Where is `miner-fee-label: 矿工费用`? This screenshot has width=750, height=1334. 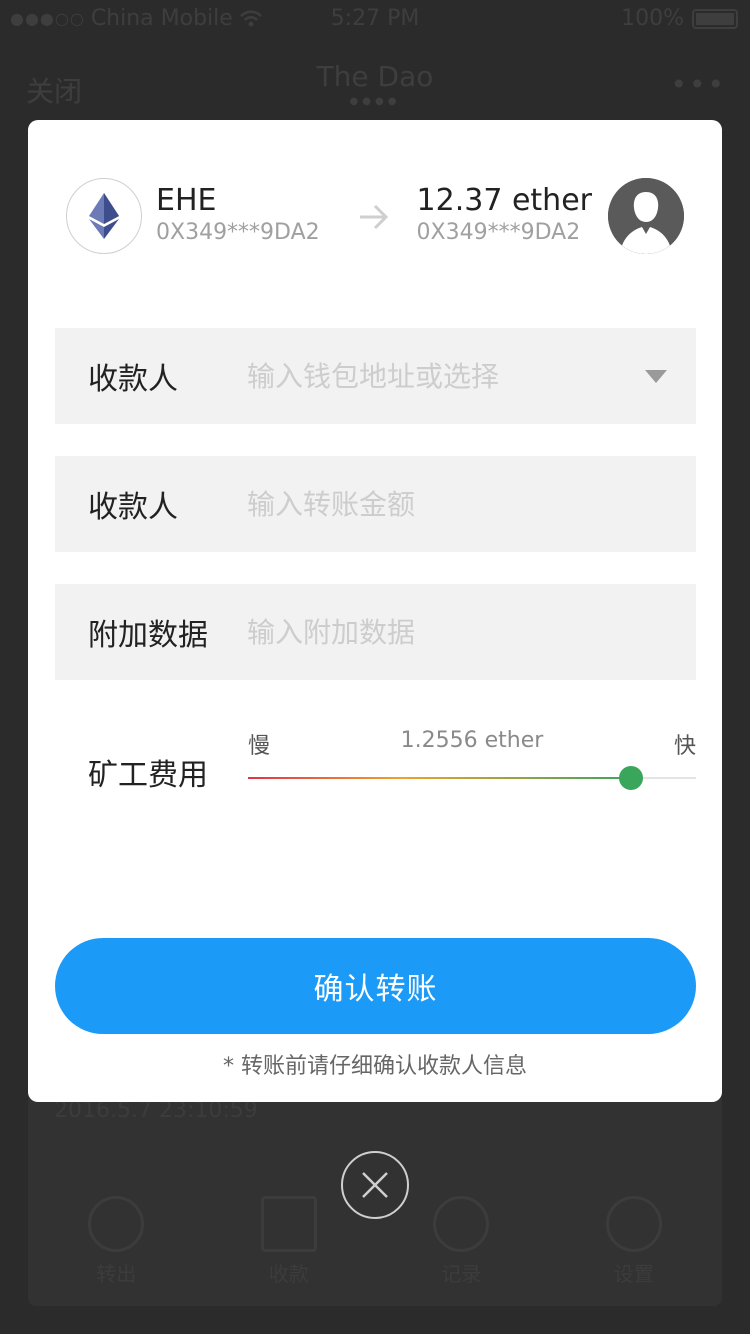 miner-fee-label: 矿工费用 is located at coordinates (148, 775).